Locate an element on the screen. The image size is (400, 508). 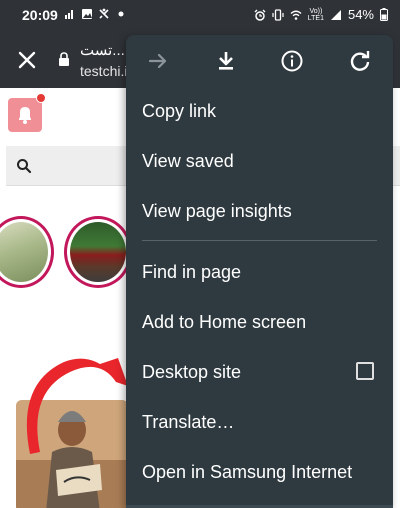
battery-percent: 54% is located at coordinates (360, 14).